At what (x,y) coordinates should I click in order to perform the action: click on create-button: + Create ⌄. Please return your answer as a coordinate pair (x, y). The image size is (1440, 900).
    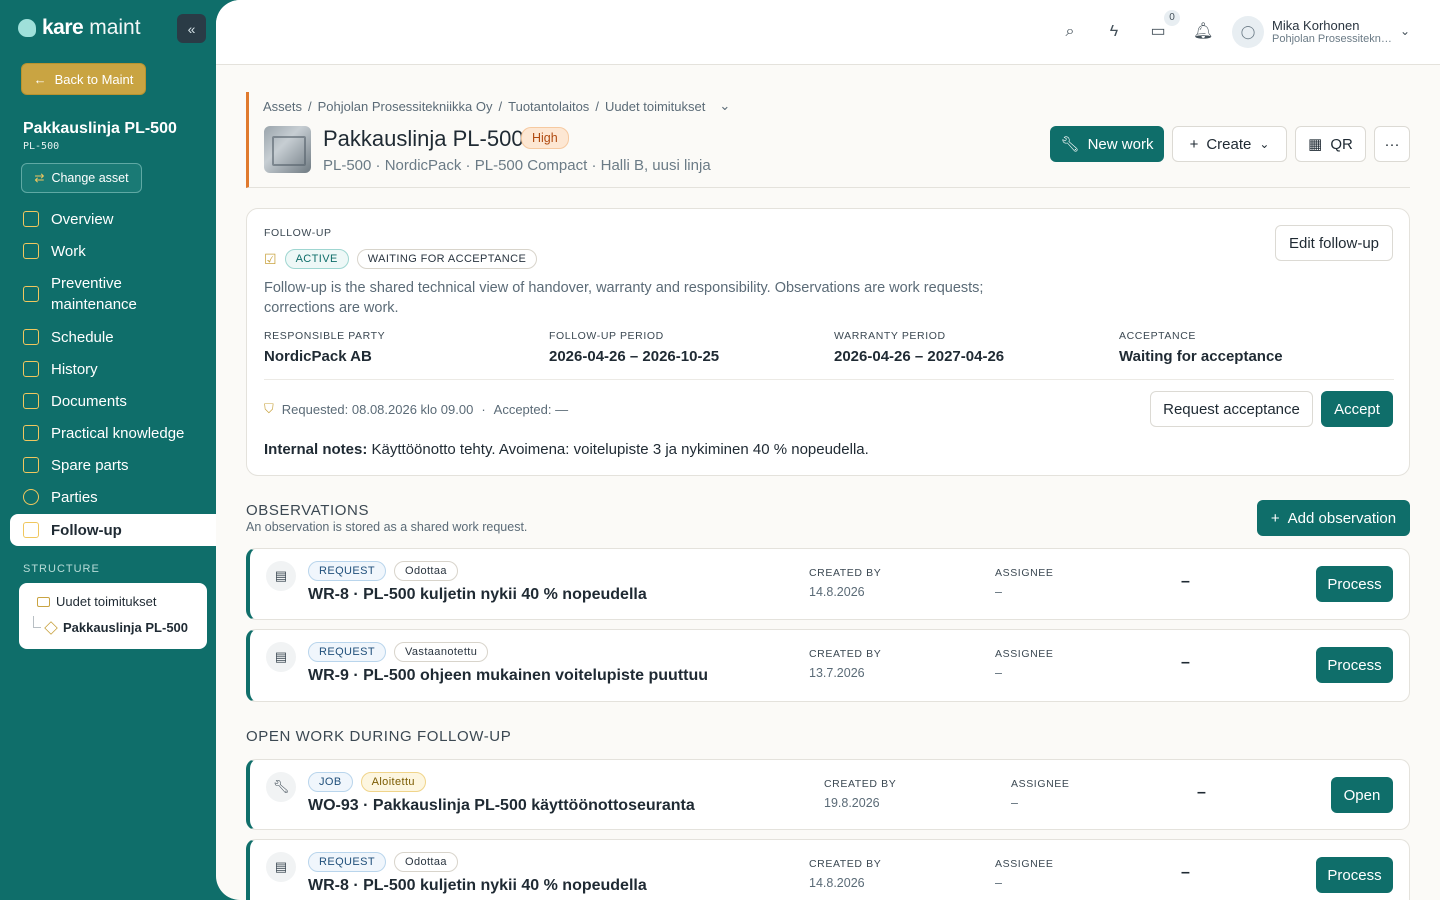
    Looking at the image, I should click on (1229, 144).